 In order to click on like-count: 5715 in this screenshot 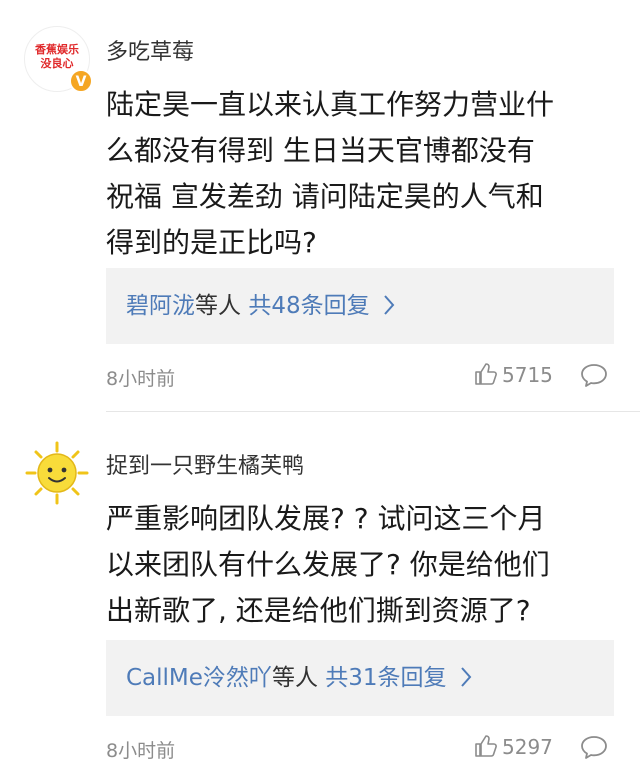, I will do `click(527, 375)`.